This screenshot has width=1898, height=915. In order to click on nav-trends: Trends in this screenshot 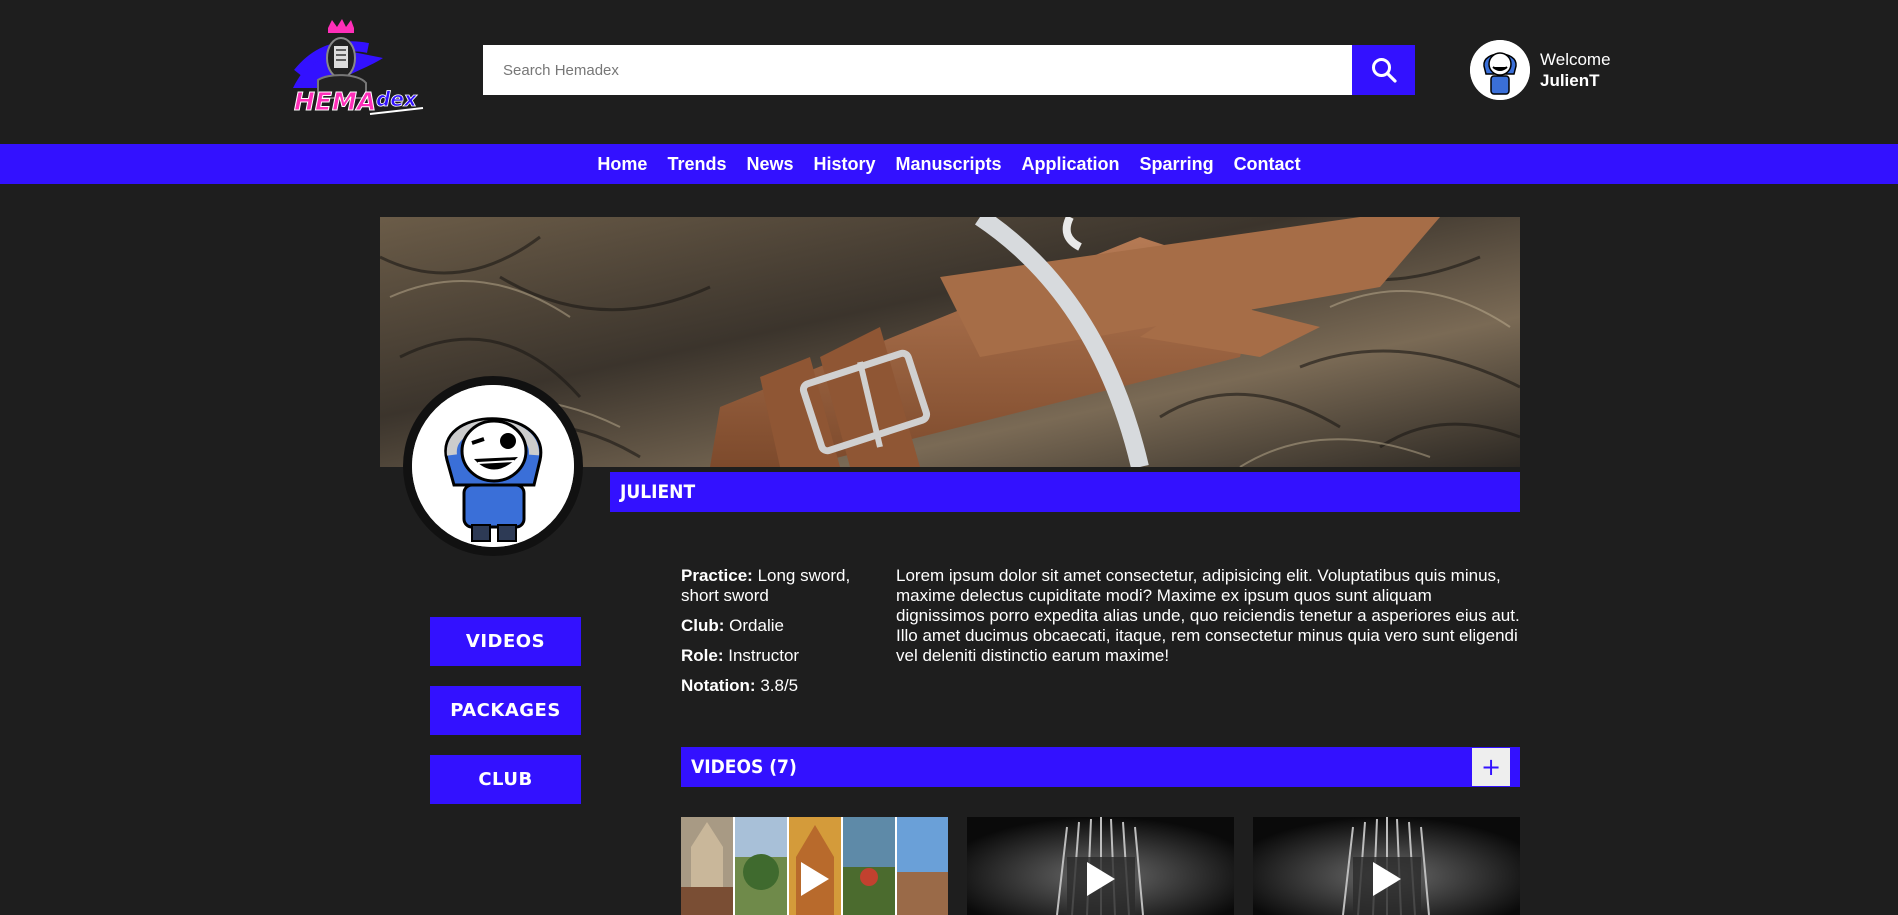, I will do `click(696, 164)`.